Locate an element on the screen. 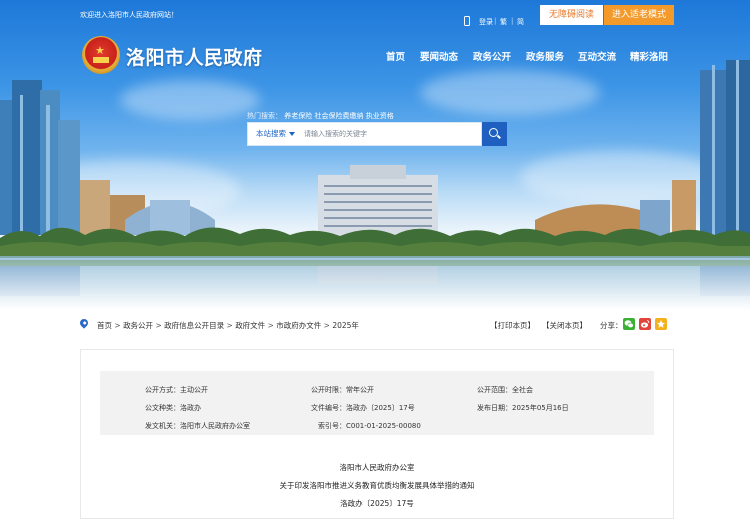 The width and height of the screenshot is (750, 519). search-scope-select: 本站搜索 is located at coordinates (271, 134).